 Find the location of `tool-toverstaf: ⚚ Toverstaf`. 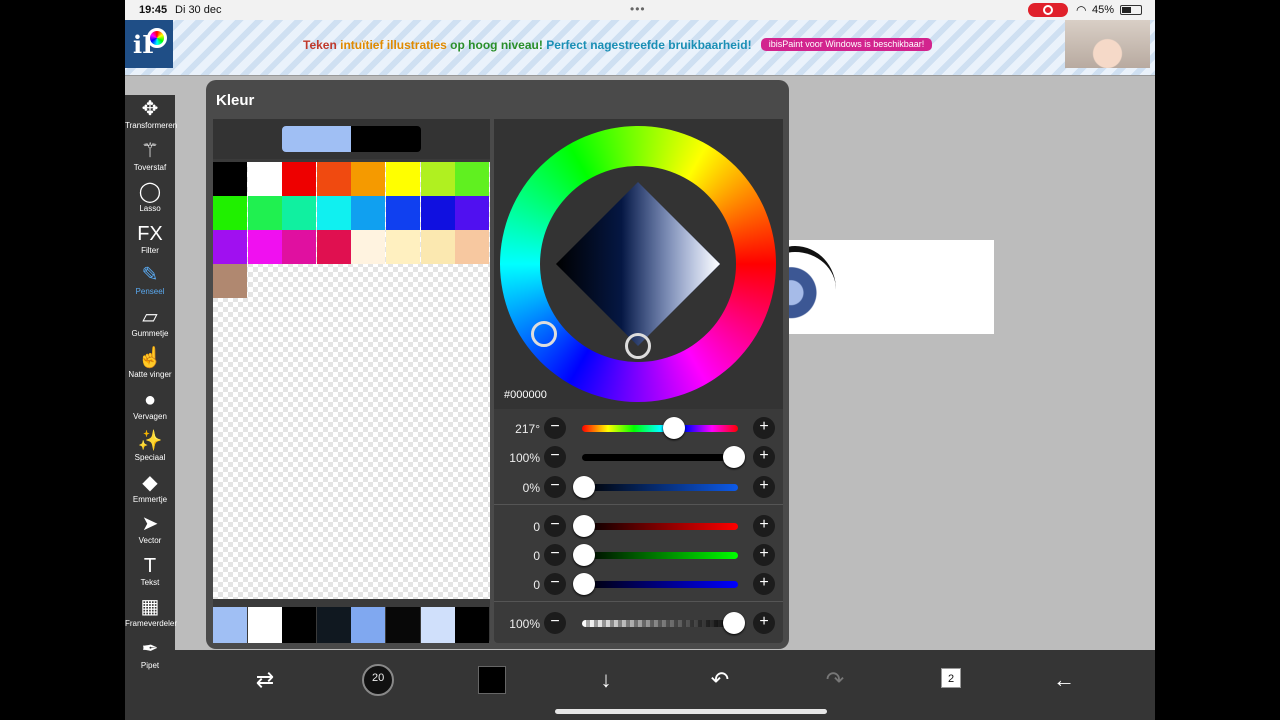

tool-toverstaf: ⚚ Toverstaf is located at coordinates (150, 159).